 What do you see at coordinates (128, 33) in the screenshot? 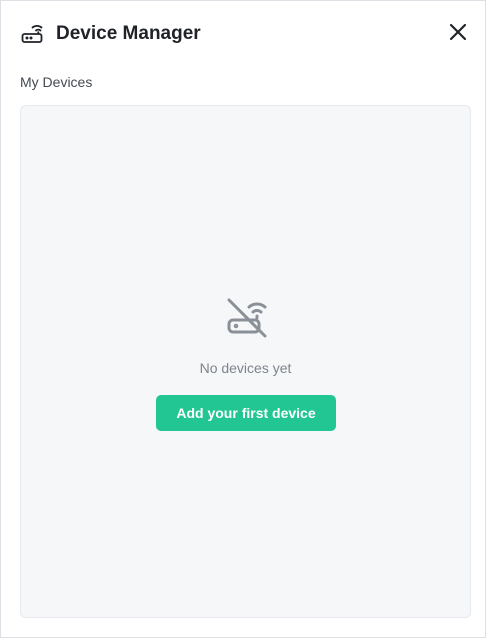
I see `page-title: Device Manager` at bounding box center [128, 33].